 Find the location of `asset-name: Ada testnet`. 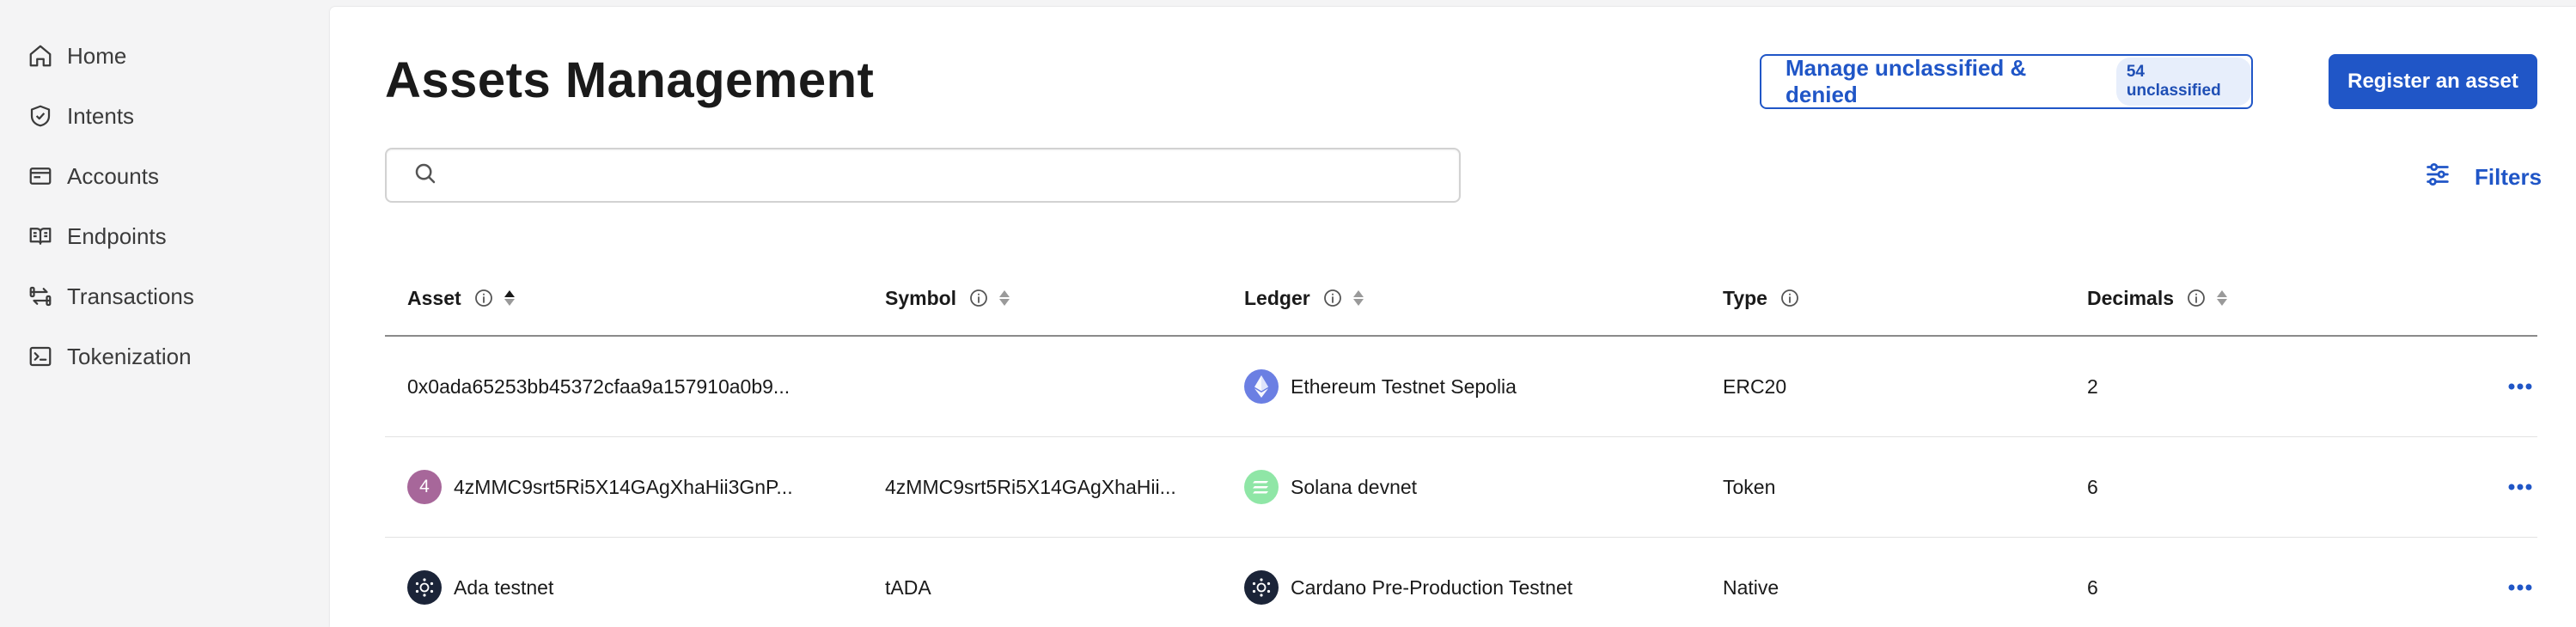

asset-name: Ada testnet is located at coordinates (504, 587).